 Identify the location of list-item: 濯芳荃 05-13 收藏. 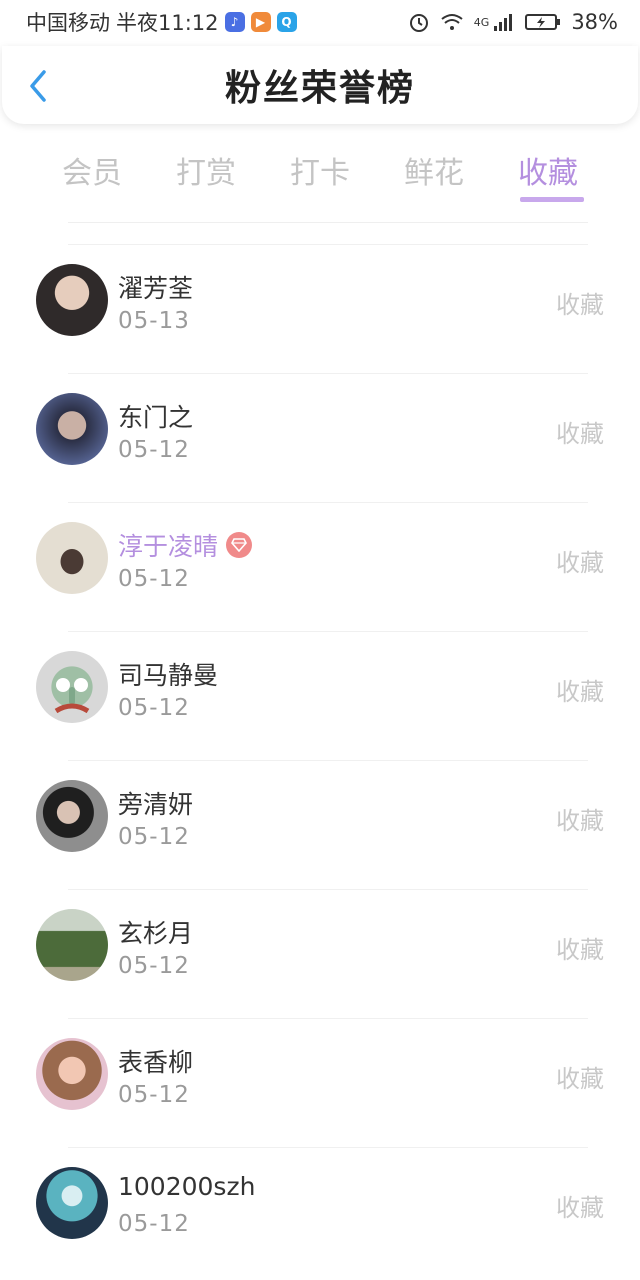
(320, 308).